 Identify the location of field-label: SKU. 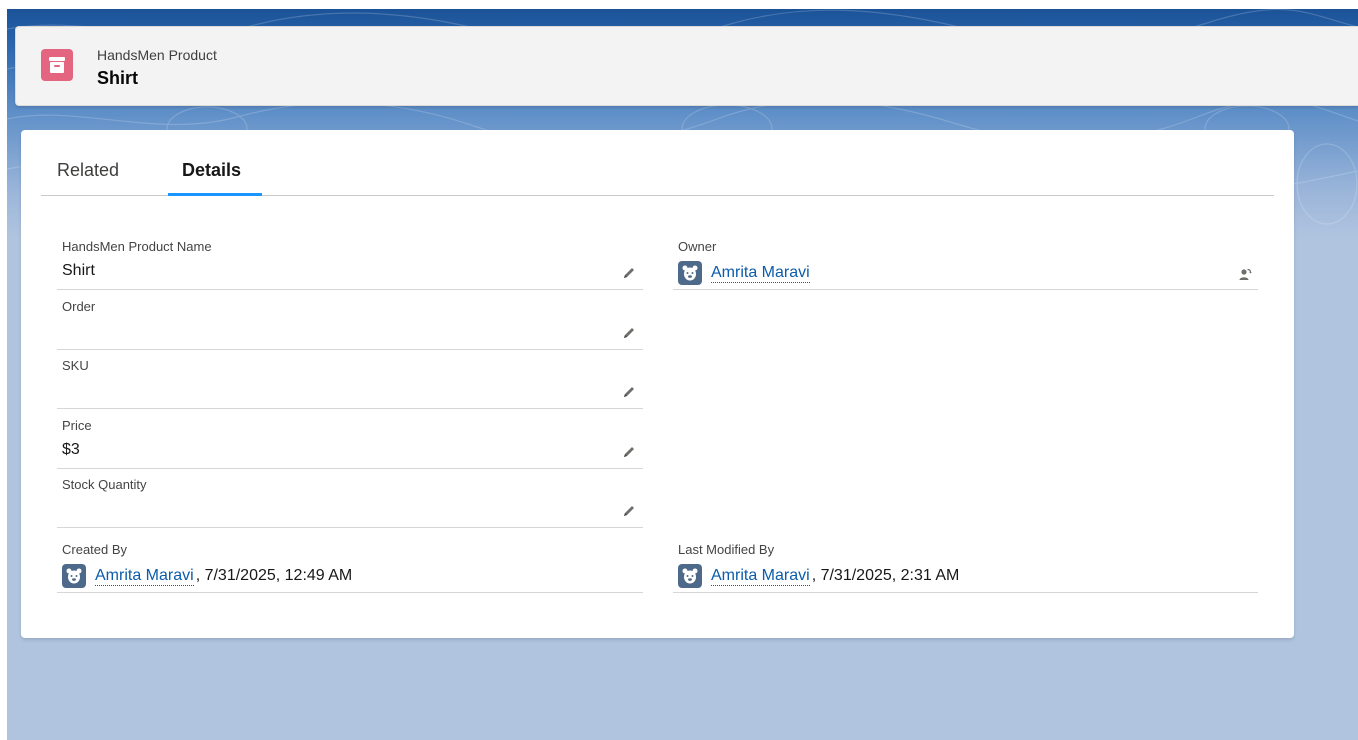
(75, 365).